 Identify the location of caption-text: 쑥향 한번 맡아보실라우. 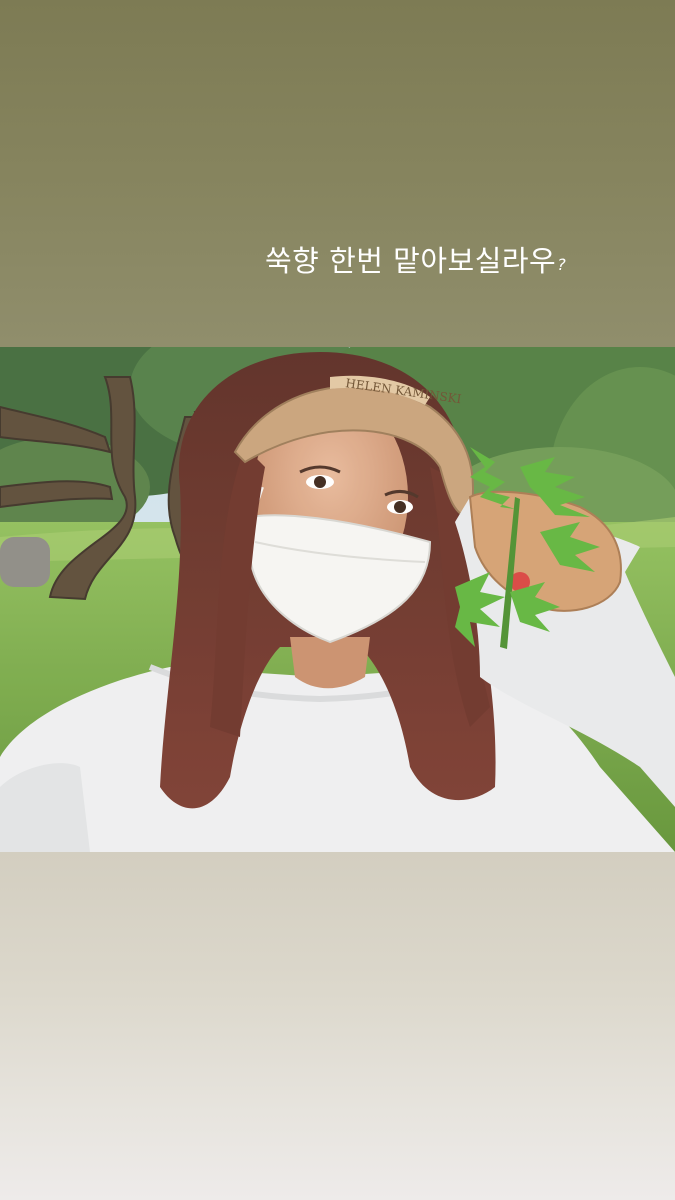
(411, 261).